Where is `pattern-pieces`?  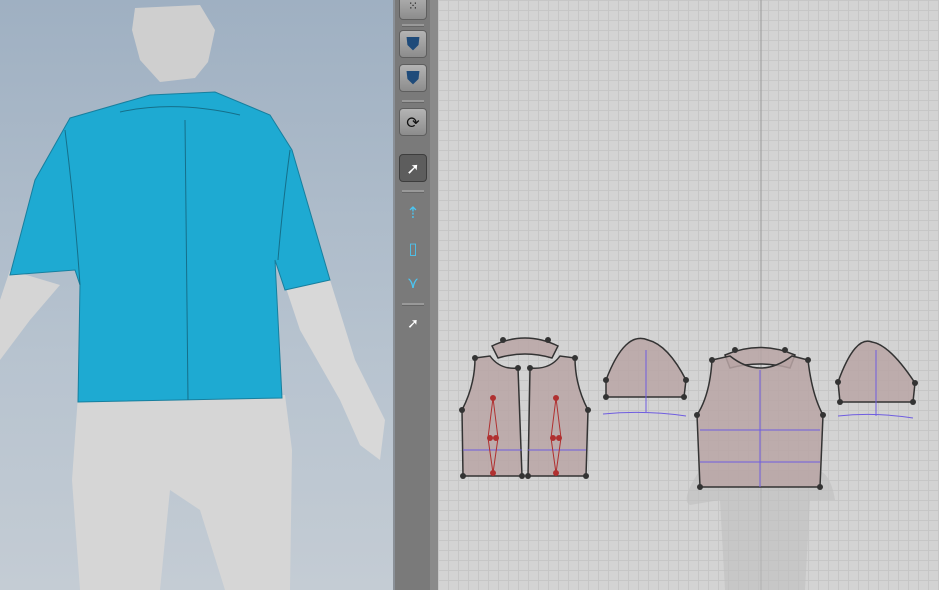 pattern-pieces is located at coordinates (688, 412).